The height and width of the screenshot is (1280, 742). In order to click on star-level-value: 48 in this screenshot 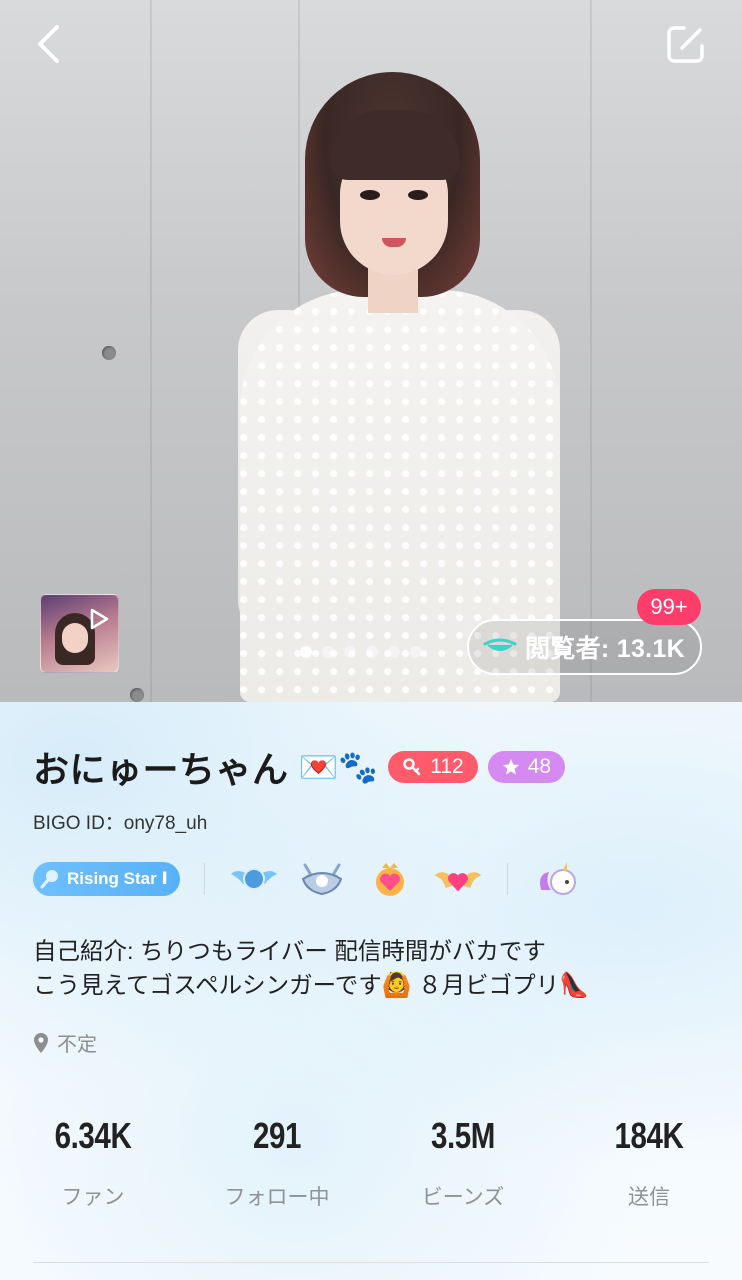, I will do `click(539, 766)`.